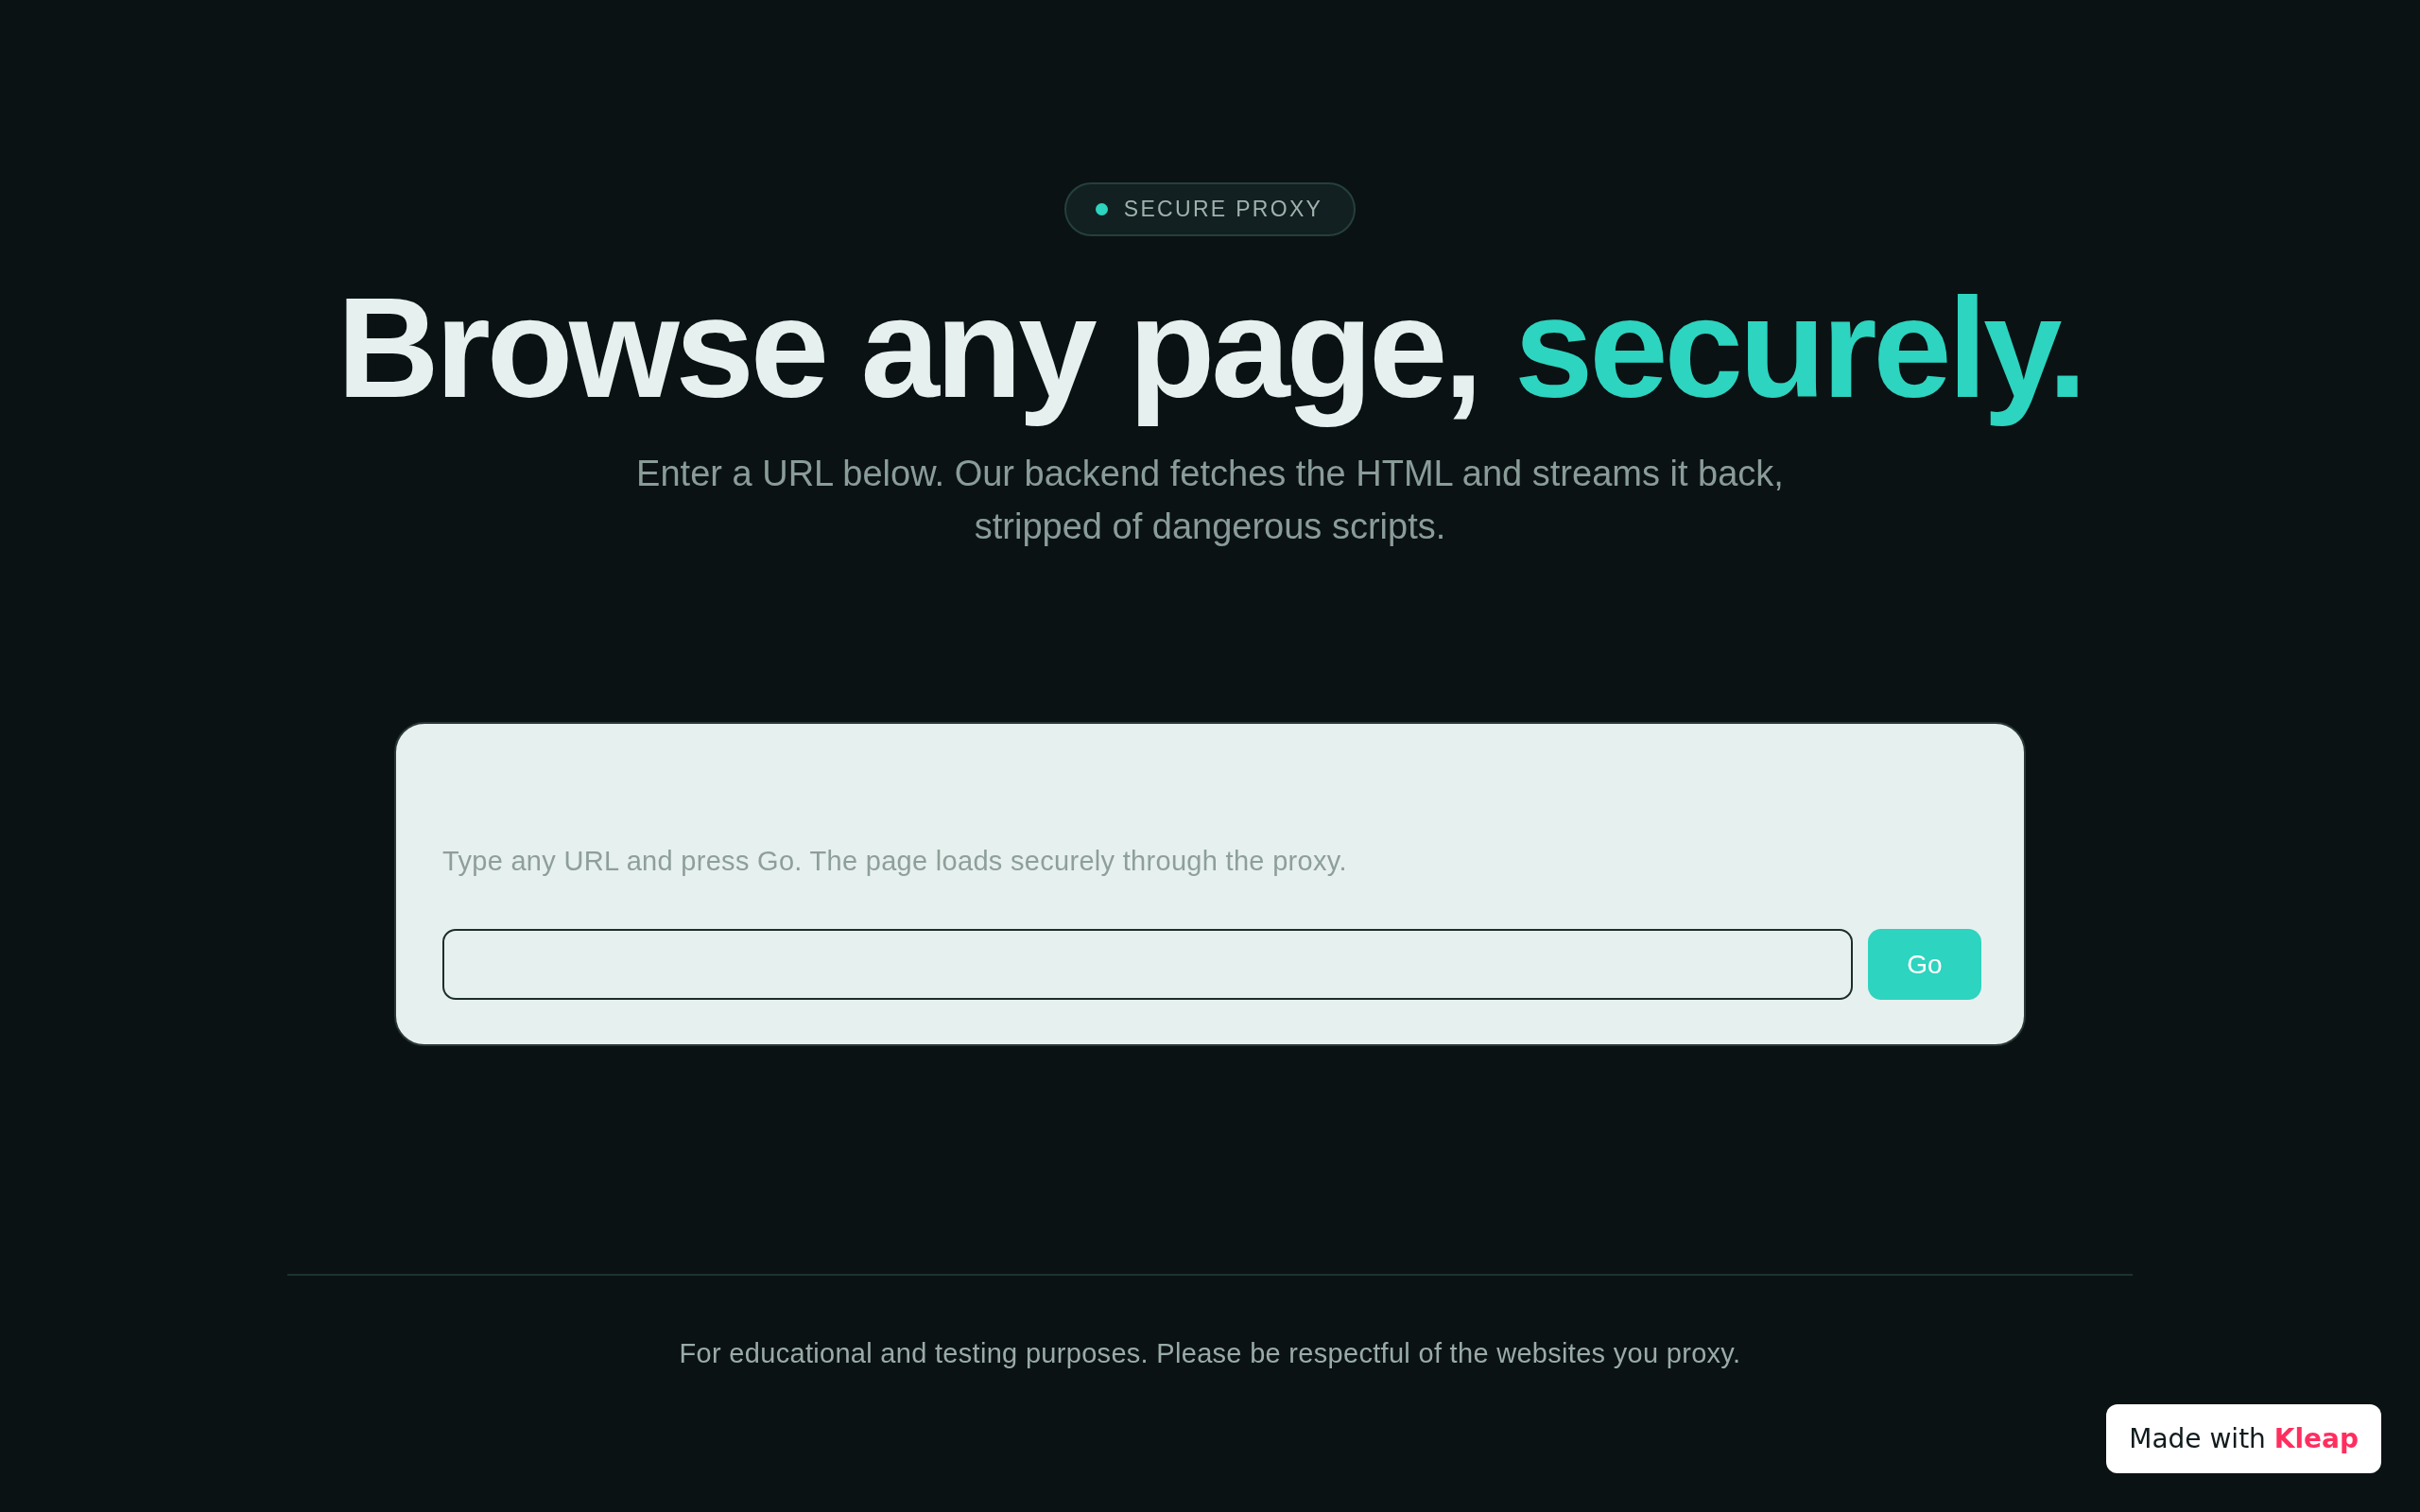 Image resolution: width=2420 pixels, height=1512 pixels. I want to click on url-input, so click(1147, 964).